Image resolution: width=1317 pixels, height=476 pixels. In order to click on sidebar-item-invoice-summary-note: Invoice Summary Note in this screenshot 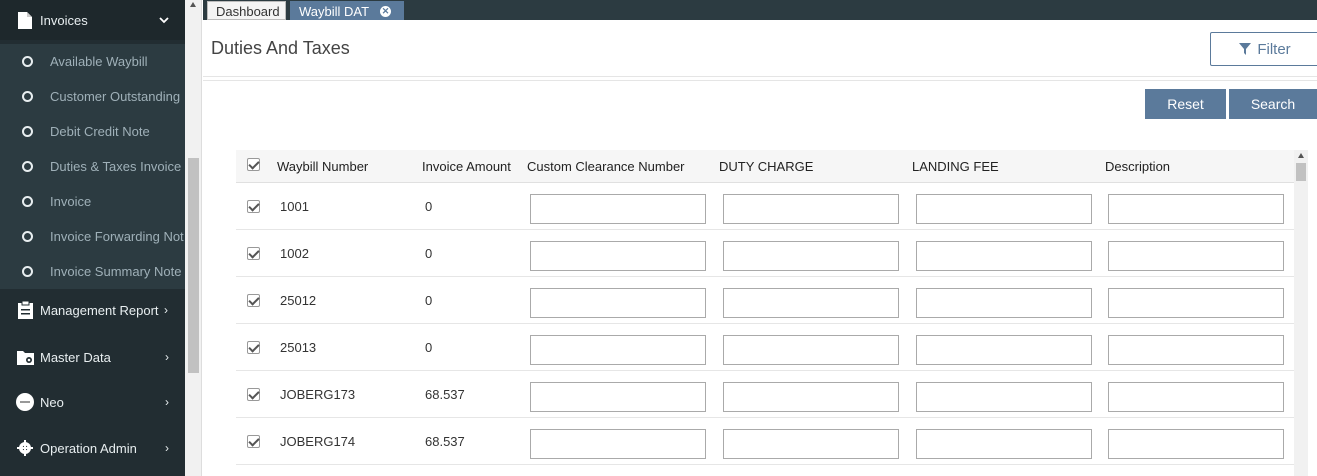, I will do `click(92, 271)`.